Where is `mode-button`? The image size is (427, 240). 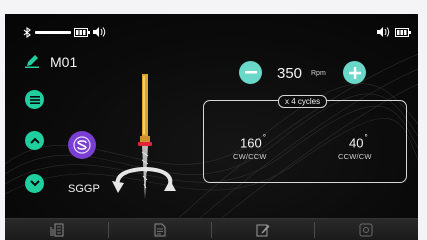 mode-button is located at coordinates (82, 145).